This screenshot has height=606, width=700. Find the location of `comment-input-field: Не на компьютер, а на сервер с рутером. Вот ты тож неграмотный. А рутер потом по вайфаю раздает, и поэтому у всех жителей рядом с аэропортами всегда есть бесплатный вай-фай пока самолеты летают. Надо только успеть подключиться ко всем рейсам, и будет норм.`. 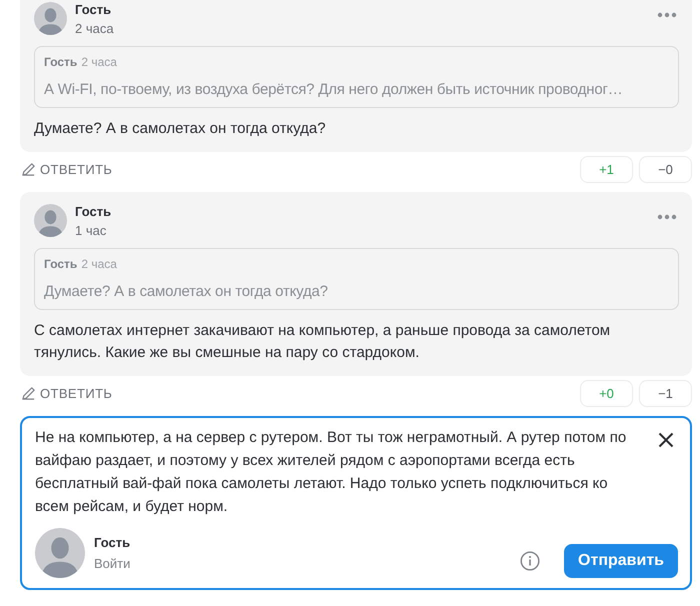

comment-input-field: Не на компьютер, а на сервер с рутером. Вот ты тож неграмотный. А рутер потом по вайфаю раздает, и поэтому у всех жителей рядом с аэропортами всегда есть бесплатный вай-фай пока самолеты летают. Надо только успеть подключиться ко всем рейсам, и будет норм. is located at coordinates (338, 472).